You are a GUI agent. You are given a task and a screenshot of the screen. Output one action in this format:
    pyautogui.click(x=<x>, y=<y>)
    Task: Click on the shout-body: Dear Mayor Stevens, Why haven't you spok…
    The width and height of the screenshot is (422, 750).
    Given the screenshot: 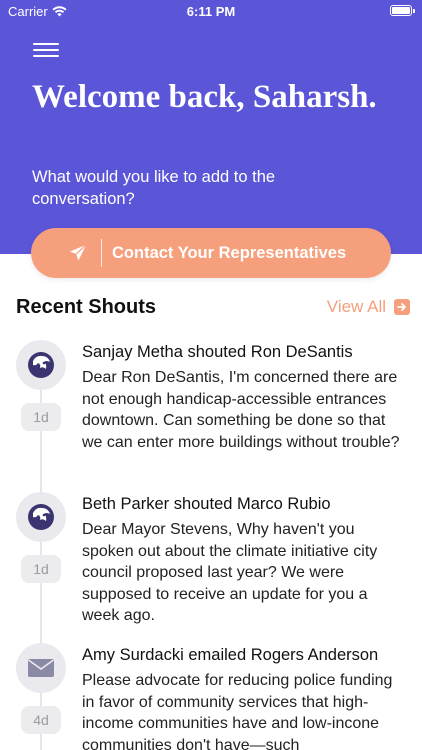 What is the action you would take?
    pyautogui.click(x=230, y=572)
    